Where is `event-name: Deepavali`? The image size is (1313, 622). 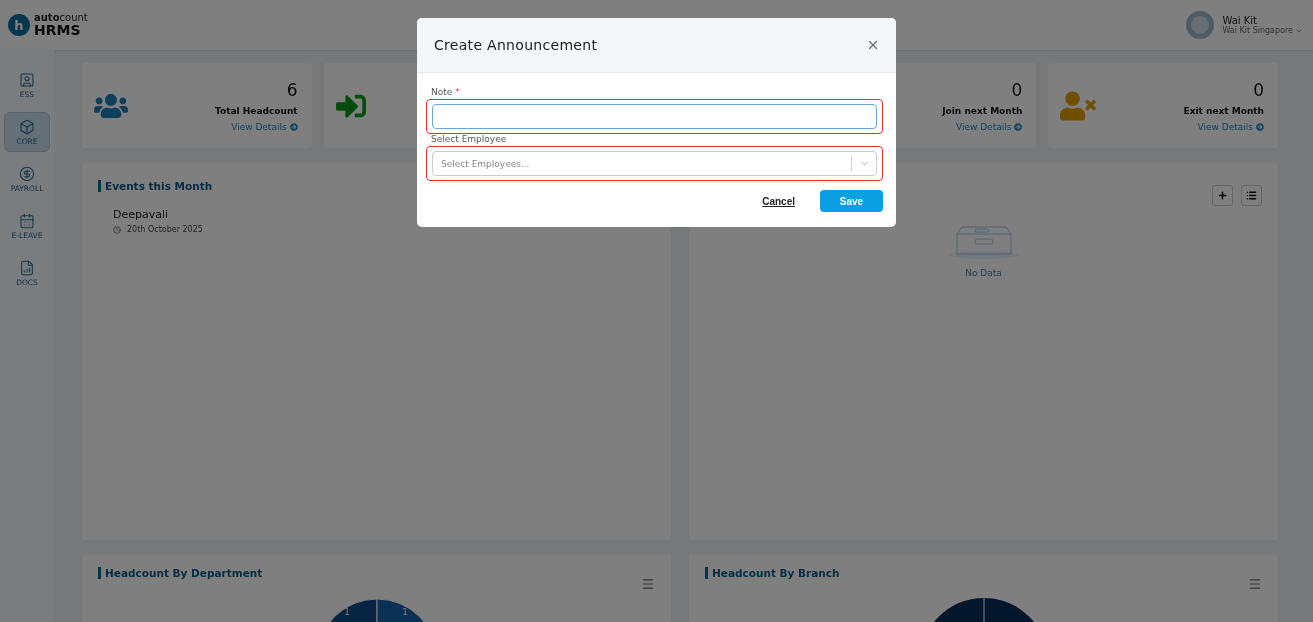
event-name: Deepavali is located at coordinates (141, 214).